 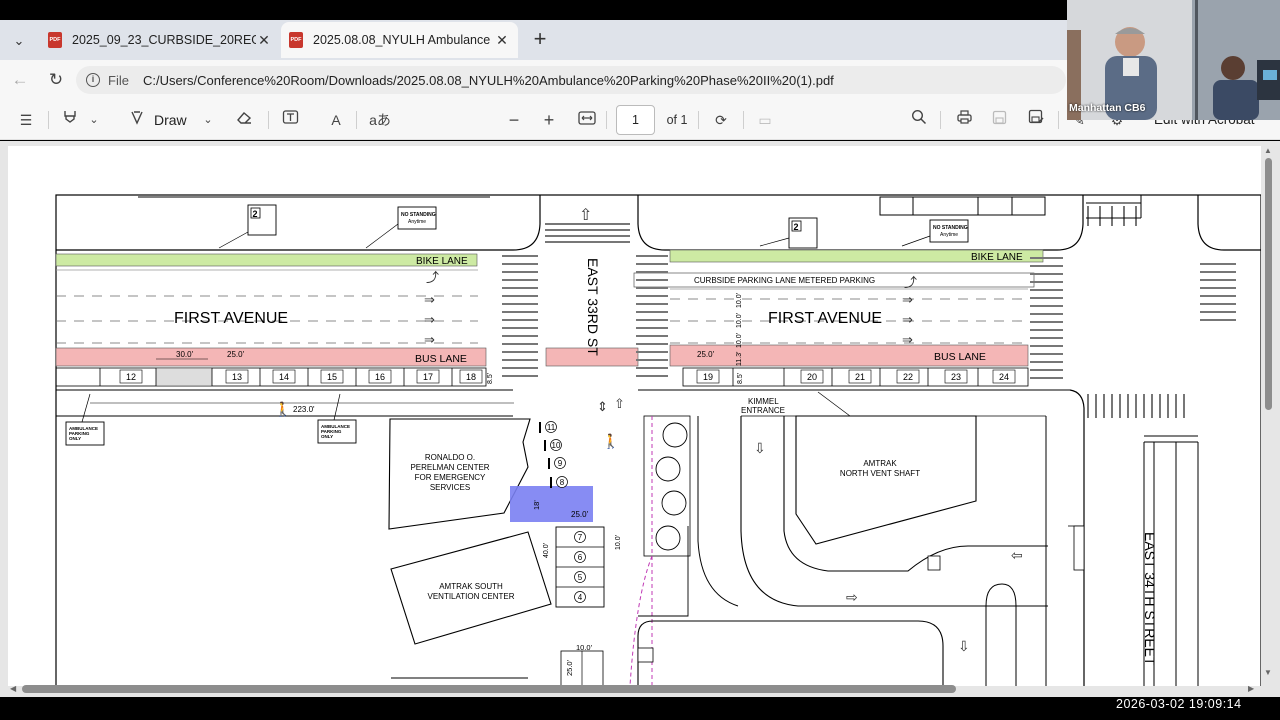 I want to click on building-label: PERELMAN CENTER, so click(x=449, y=467).